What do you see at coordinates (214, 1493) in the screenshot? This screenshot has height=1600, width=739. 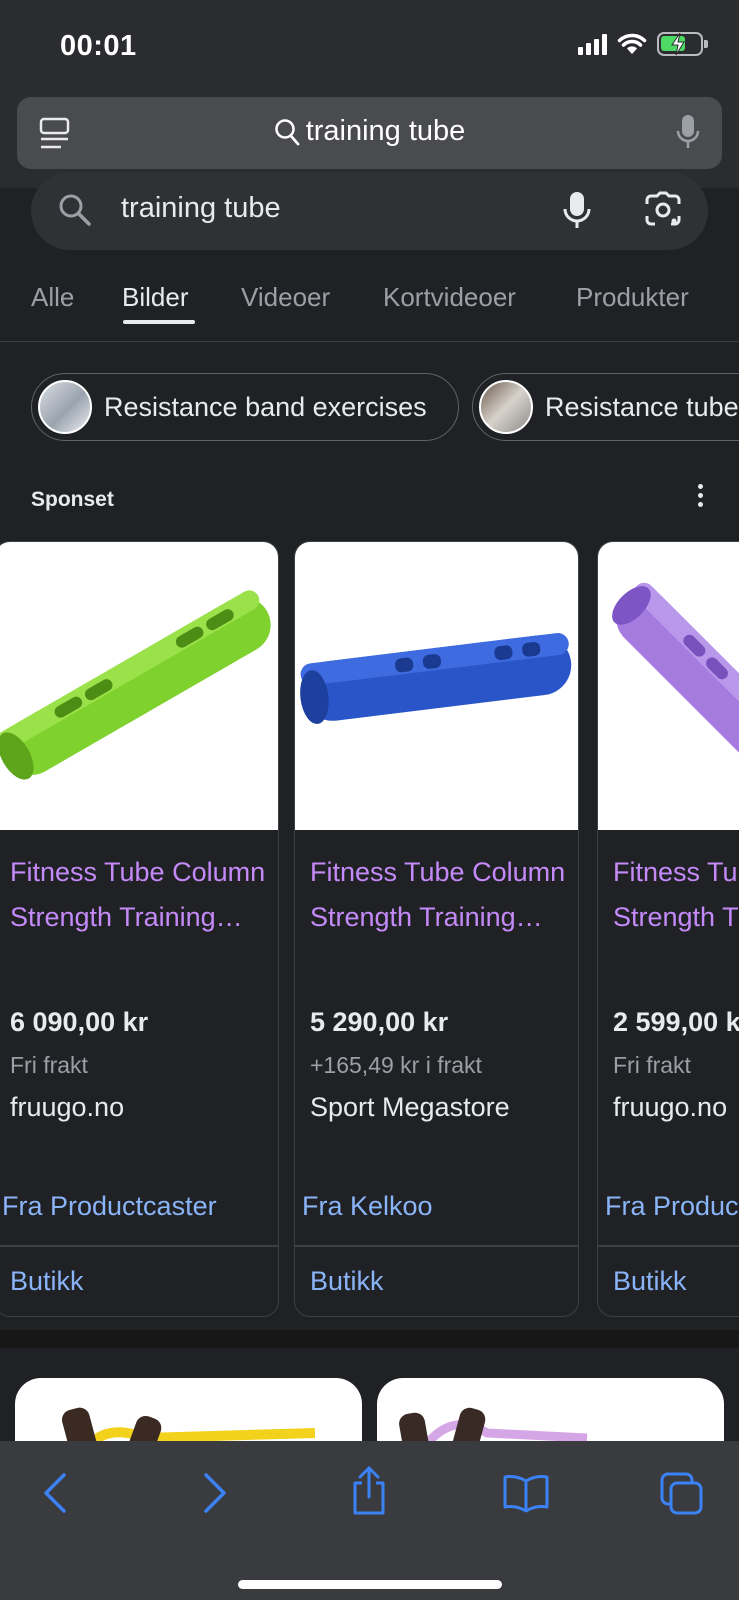 I see `forward-icon` at bounding box center [214, 1493].